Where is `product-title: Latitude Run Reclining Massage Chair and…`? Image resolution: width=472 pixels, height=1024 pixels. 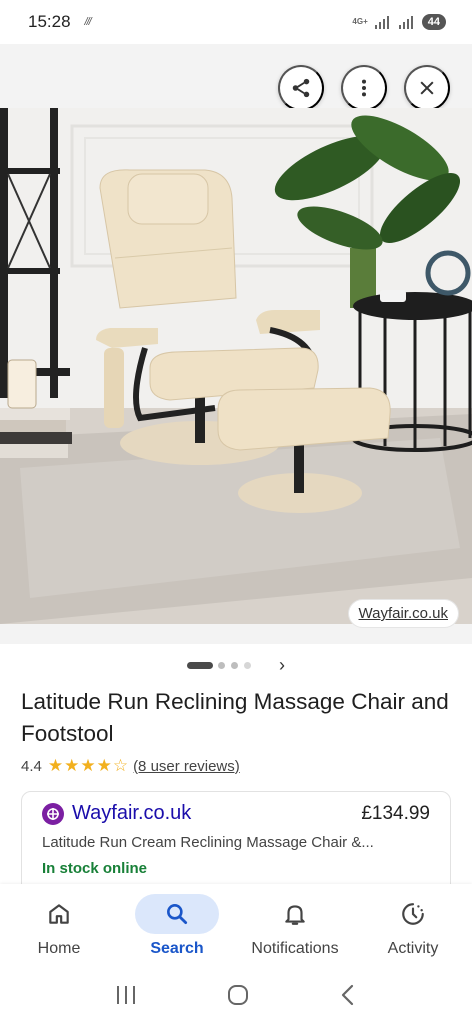 product-title: Latitude Run Reclining Massage Chair and… is located at coordinates (235, 717).